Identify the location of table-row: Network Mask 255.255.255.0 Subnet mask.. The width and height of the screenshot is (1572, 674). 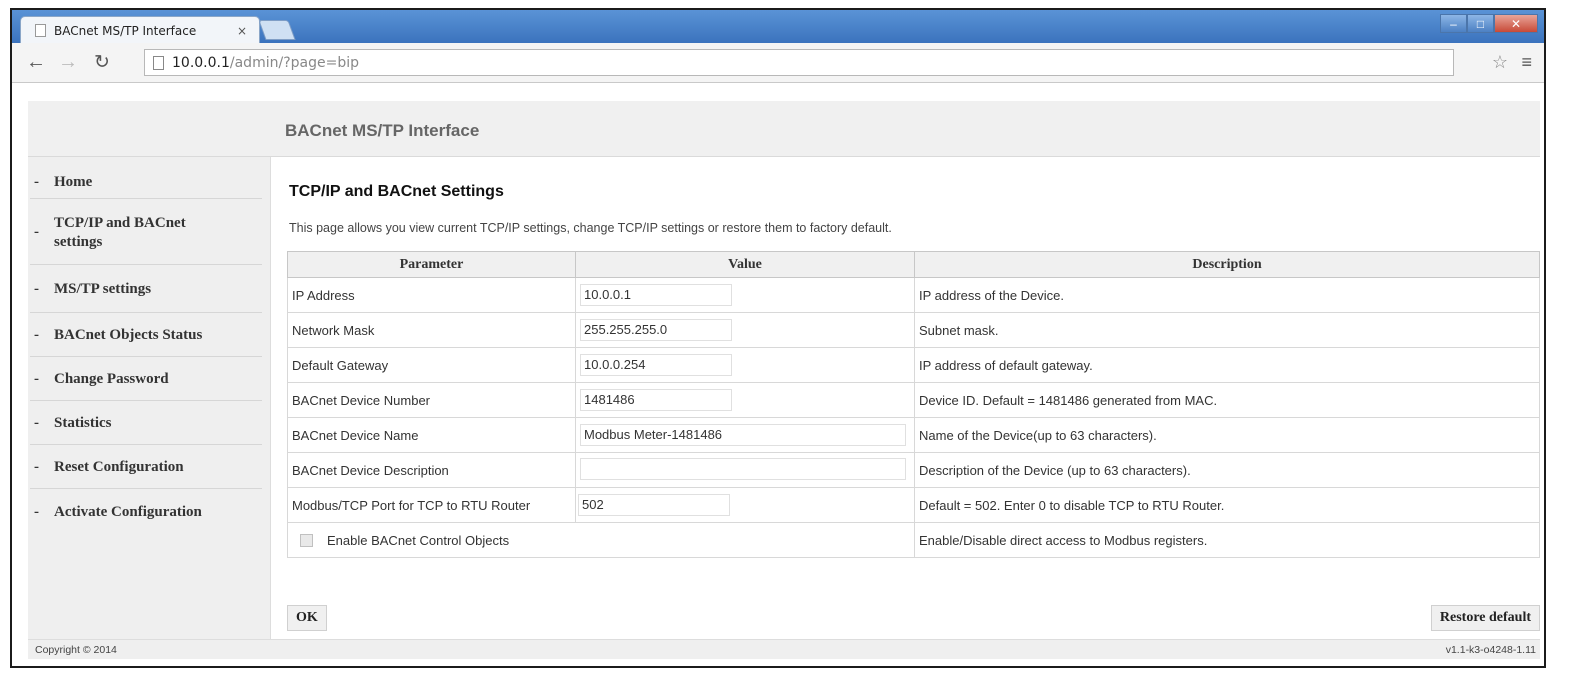
(913, 330).